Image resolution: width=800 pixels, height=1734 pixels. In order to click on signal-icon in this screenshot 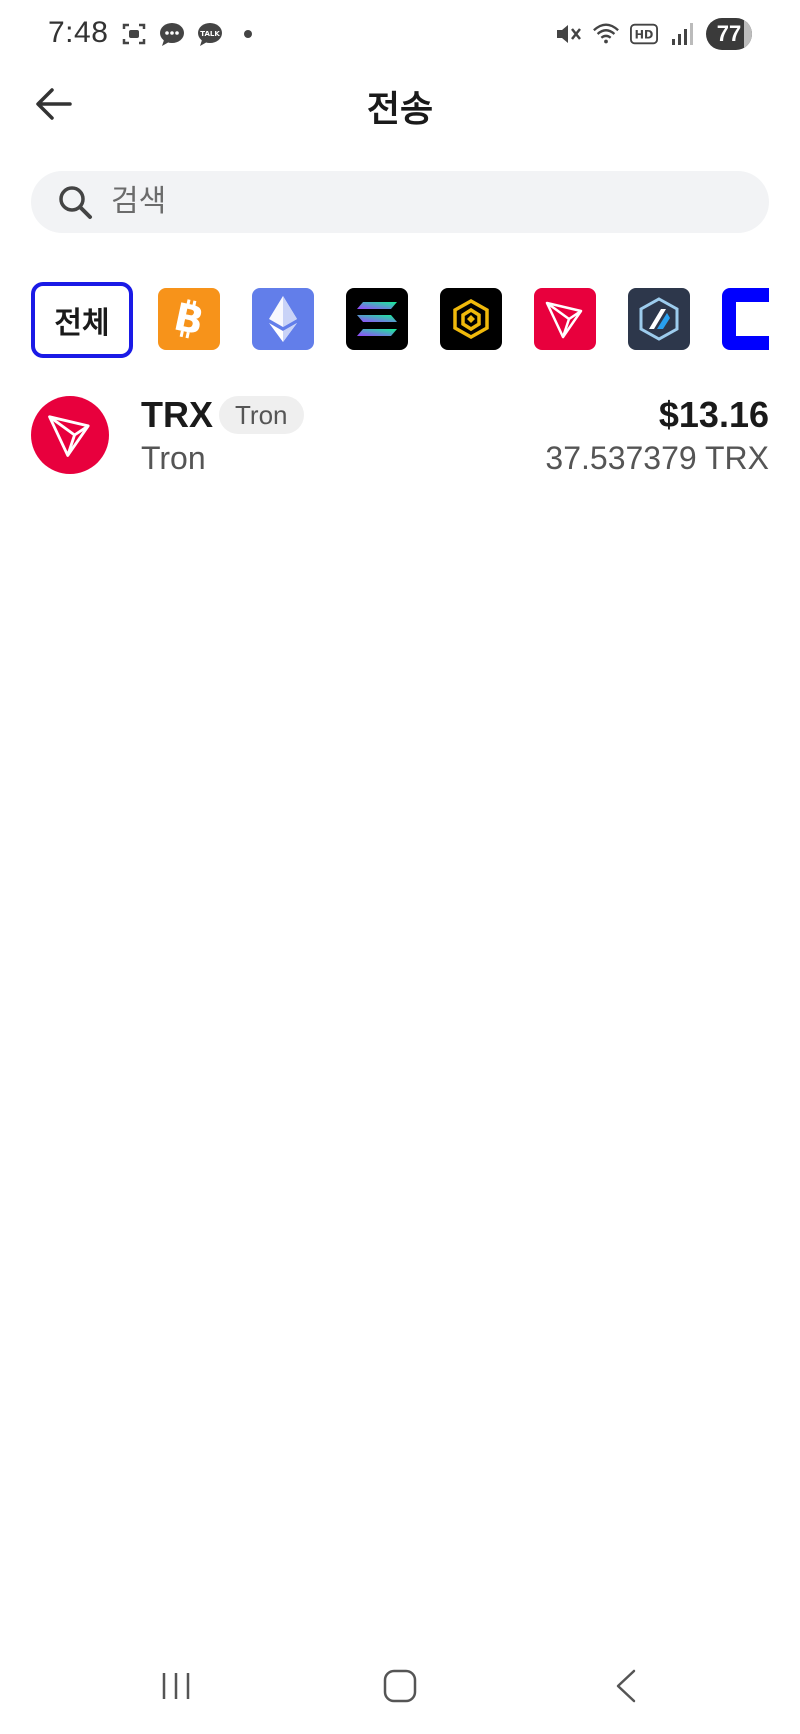, I will do `click(682, 34)`.